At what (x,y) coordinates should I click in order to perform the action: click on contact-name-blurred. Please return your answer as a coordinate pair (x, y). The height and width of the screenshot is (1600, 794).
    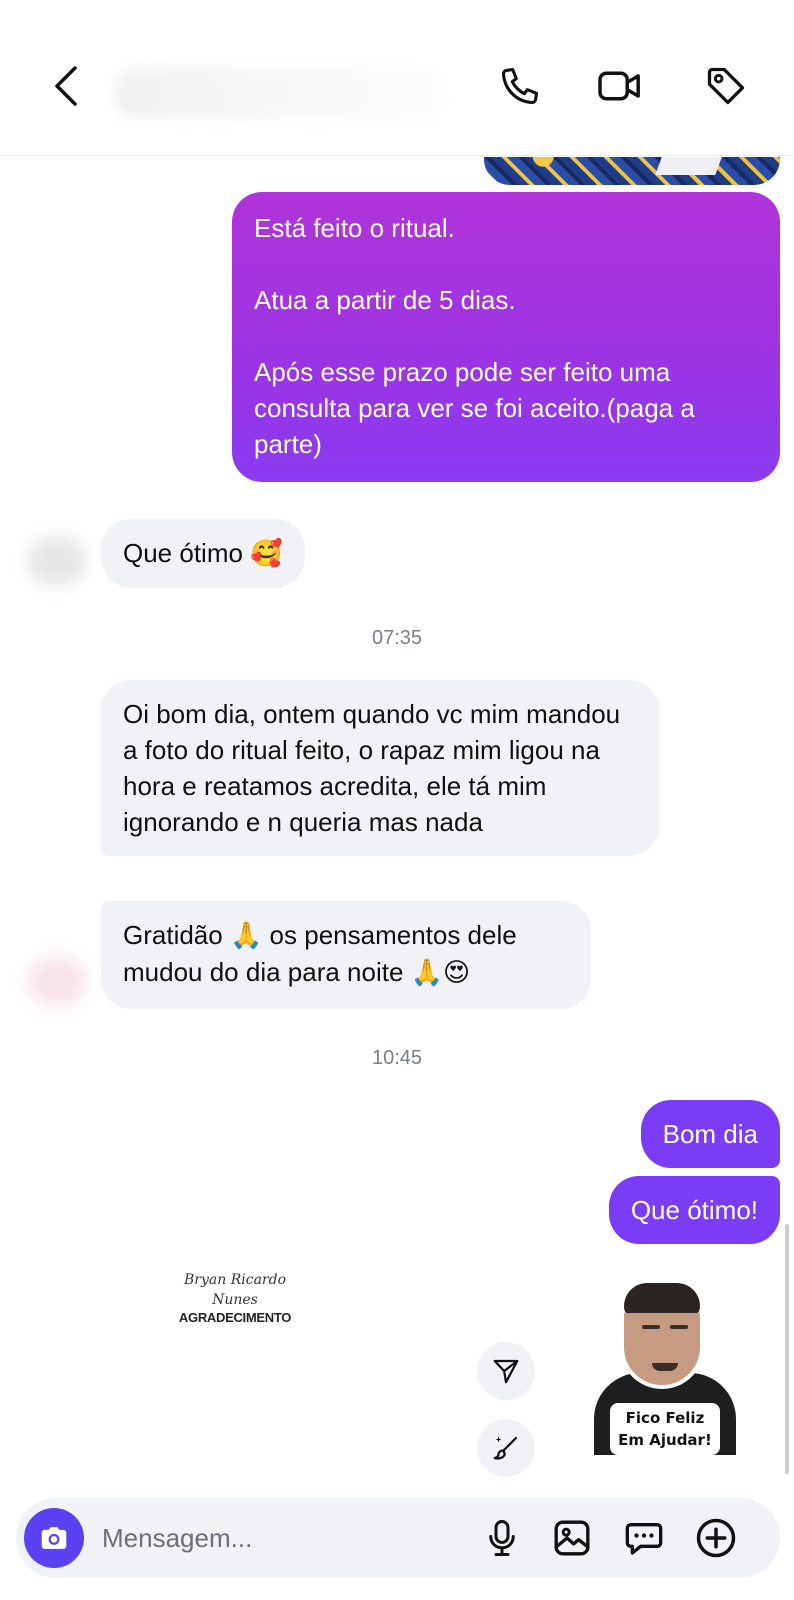
    Looking at the image, I should click on (280, 93).